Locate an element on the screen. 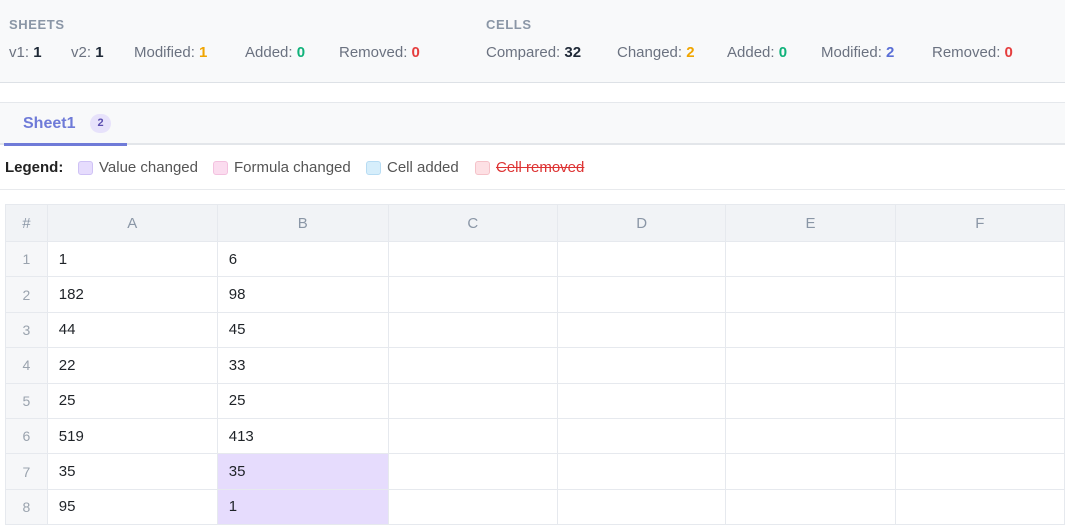 This screenshot has width=1065, height=531. cell-c3 is located at coordinates (472, 330).